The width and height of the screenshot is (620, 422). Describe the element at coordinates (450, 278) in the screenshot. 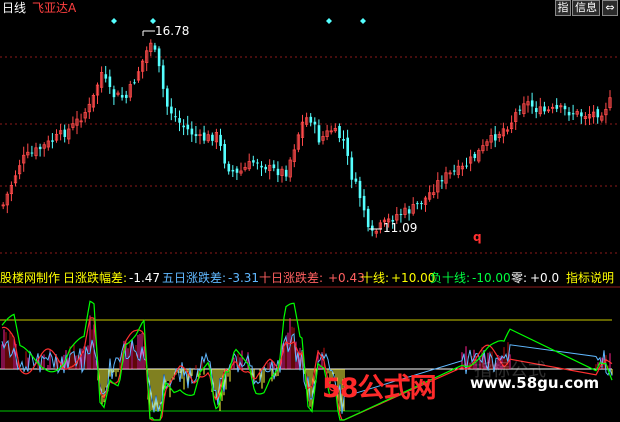

I see `lower-line-label: 负十线:` at that location.